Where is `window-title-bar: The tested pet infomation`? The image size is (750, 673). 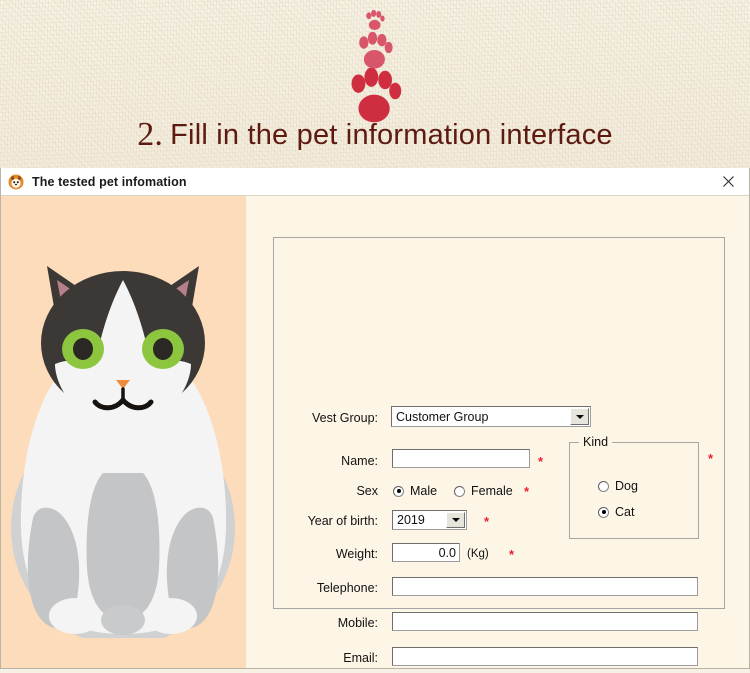
window-title-bar: The tested pet infomation is located at coordinates (375, 182).